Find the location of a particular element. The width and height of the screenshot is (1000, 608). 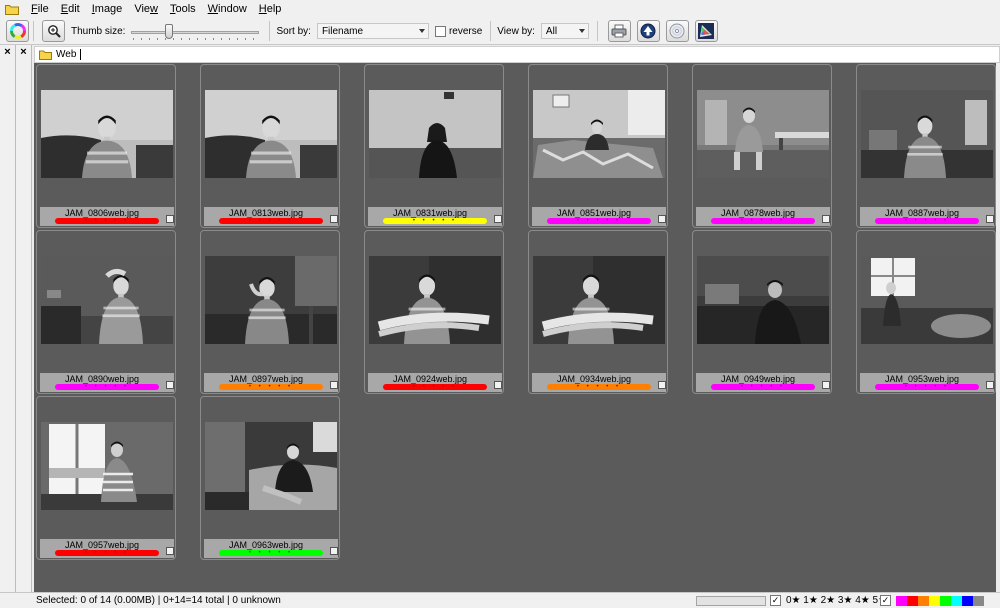

zoom-button is located at coordinates (53, 31).